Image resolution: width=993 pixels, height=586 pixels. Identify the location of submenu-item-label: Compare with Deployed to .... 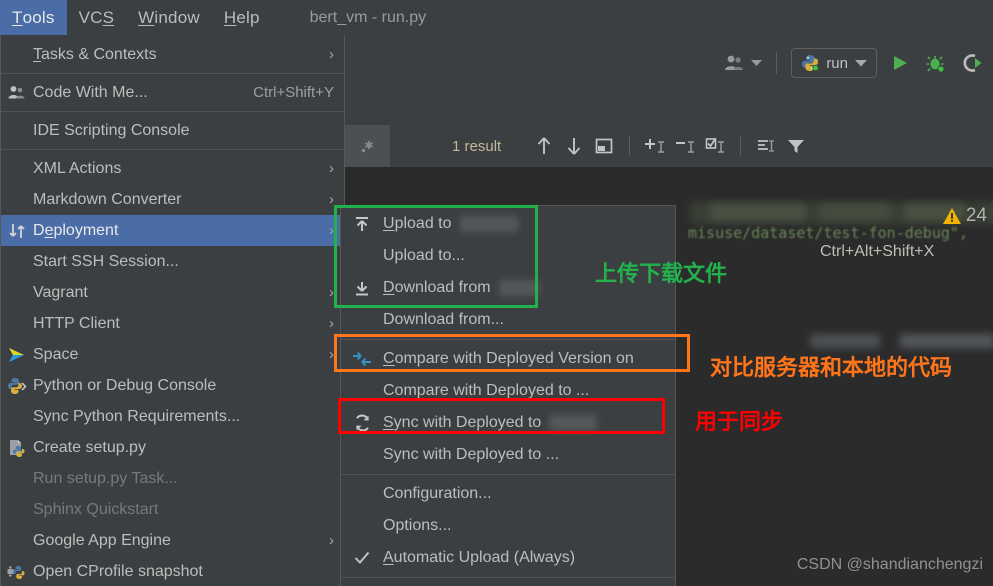
(486, 390).